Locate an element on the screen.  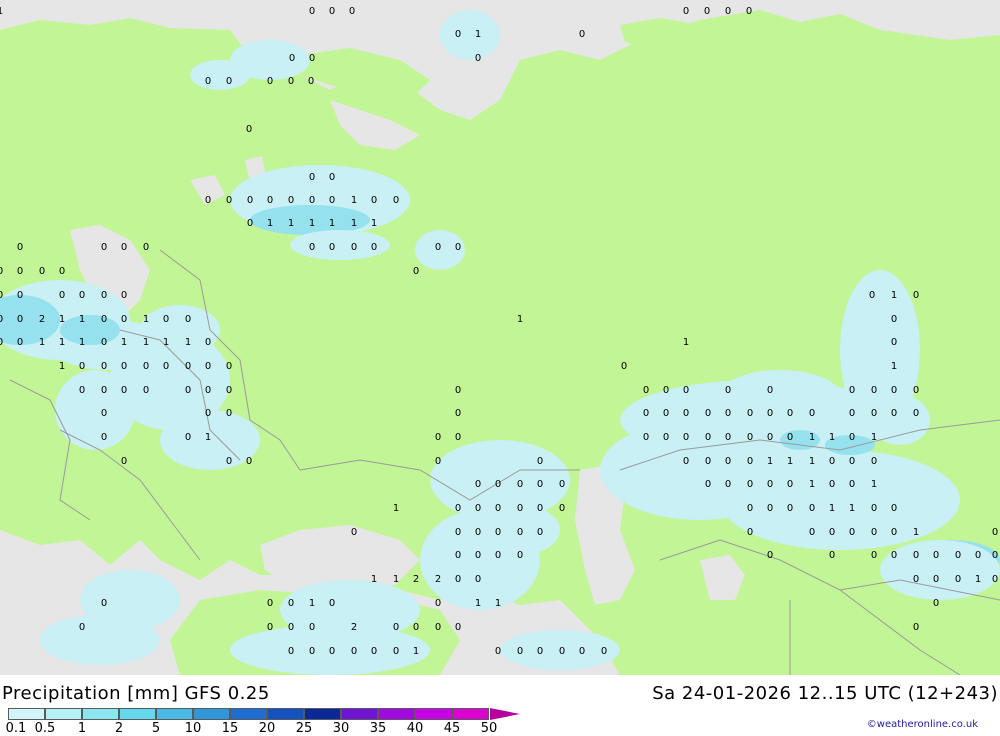
legend-swatch is located at coordinates (248, 714).